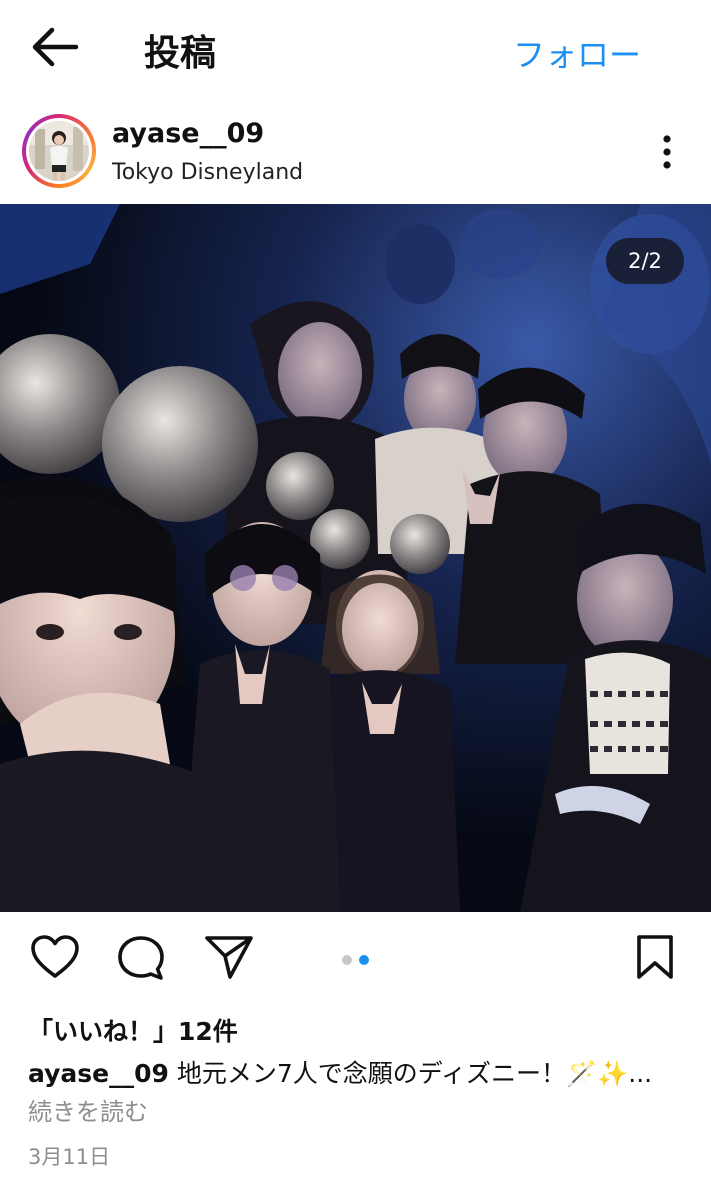  What do you see at coordinates (88, 1109) in the screenshot?
I see `read-more-link: 続きを読む` at bounding box center [88, 1109].